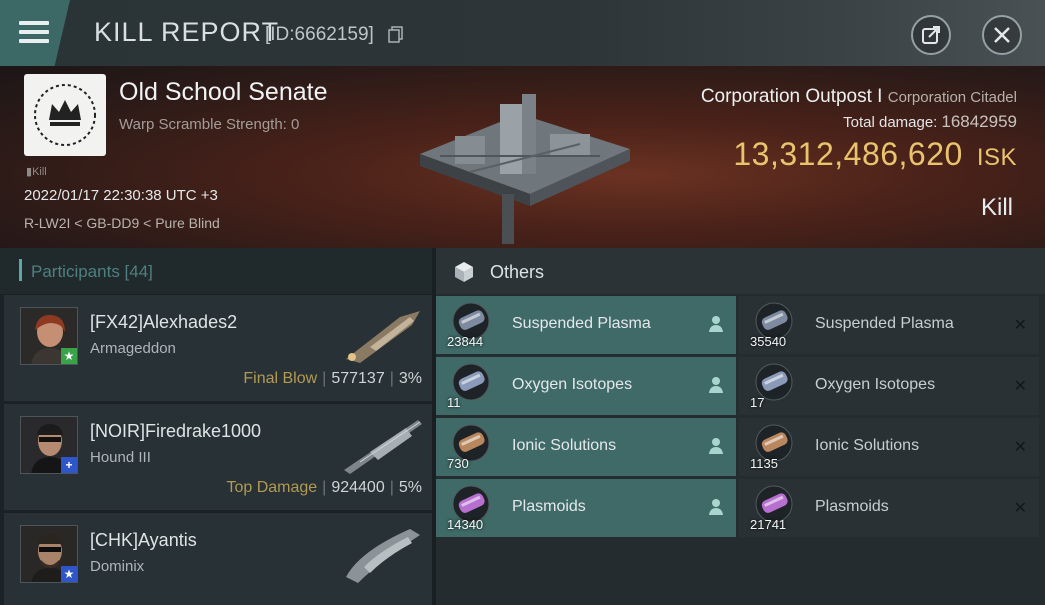 This screenshot has height=605, width=1045. What do you see at coordinates (454, 402) in the screenshot?
I see `item-quantity: 11` at bounding box center [454, 402].